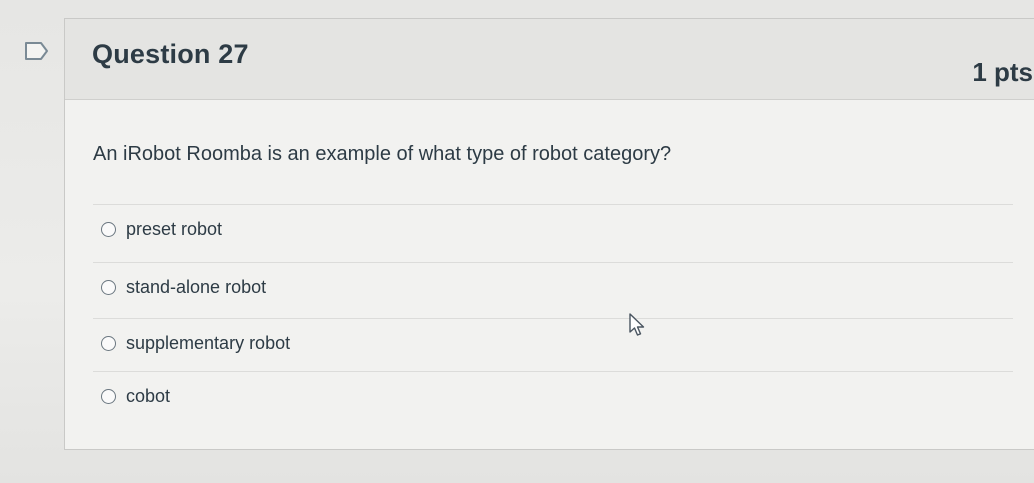 Image resolution: width=1034 pixels, height=483 pixels. I want to click on answer-label: supplementary robot, so click(208, 343).